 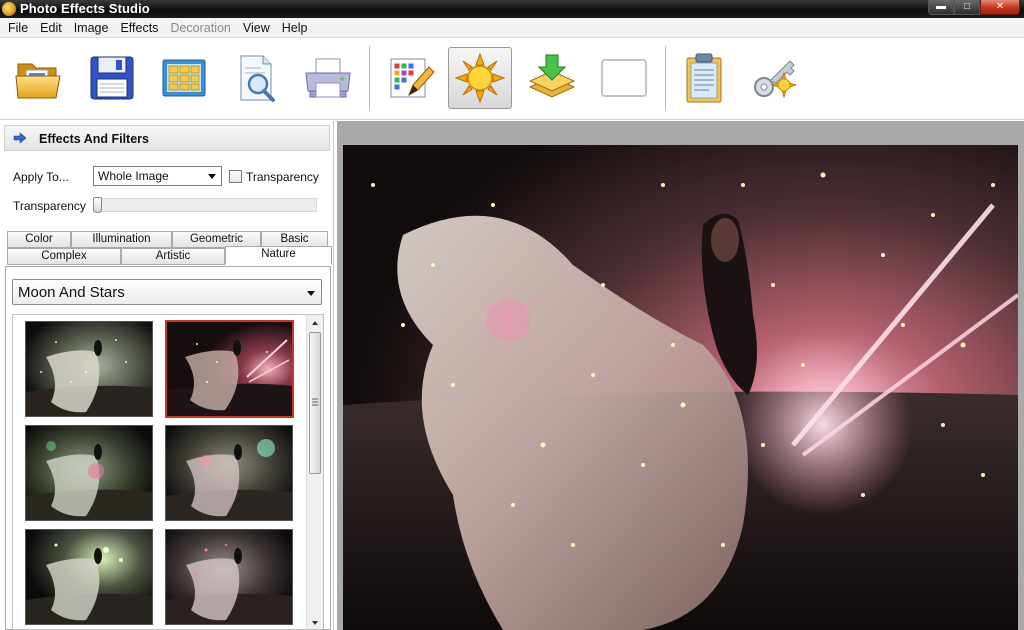 I want to click on blank-frame-button, so click(x=624, y=78).